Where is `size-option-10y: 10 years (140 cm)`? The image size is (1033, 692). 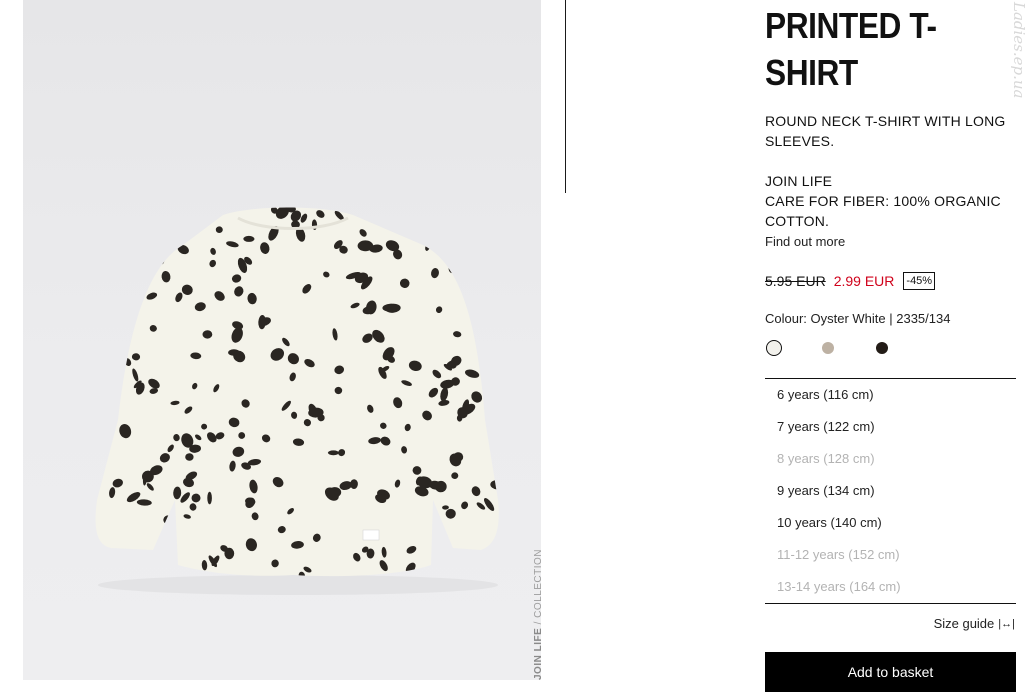
size-option-10y: 10 years (140 cm) is located at coordinates (829, 522).